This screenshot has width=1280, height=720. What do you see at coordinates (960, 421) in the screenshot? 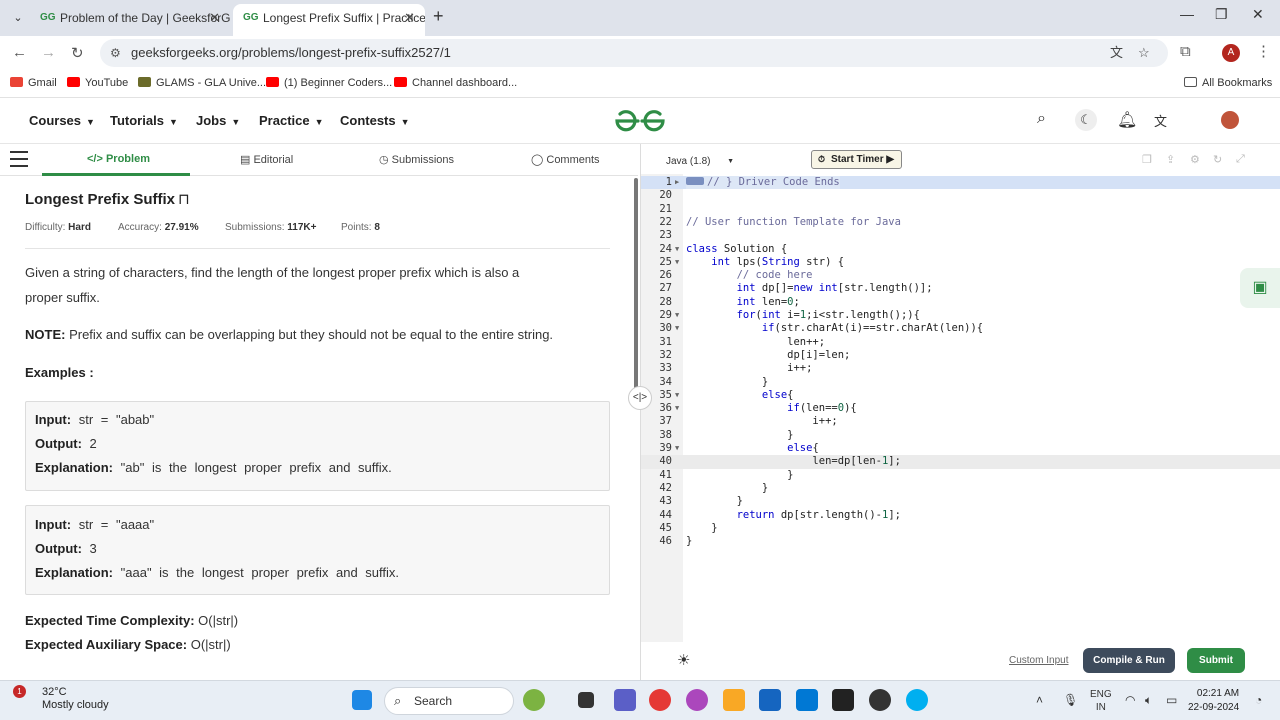
I see `code-line: 37 i++;` at bounding box center [960, 421].